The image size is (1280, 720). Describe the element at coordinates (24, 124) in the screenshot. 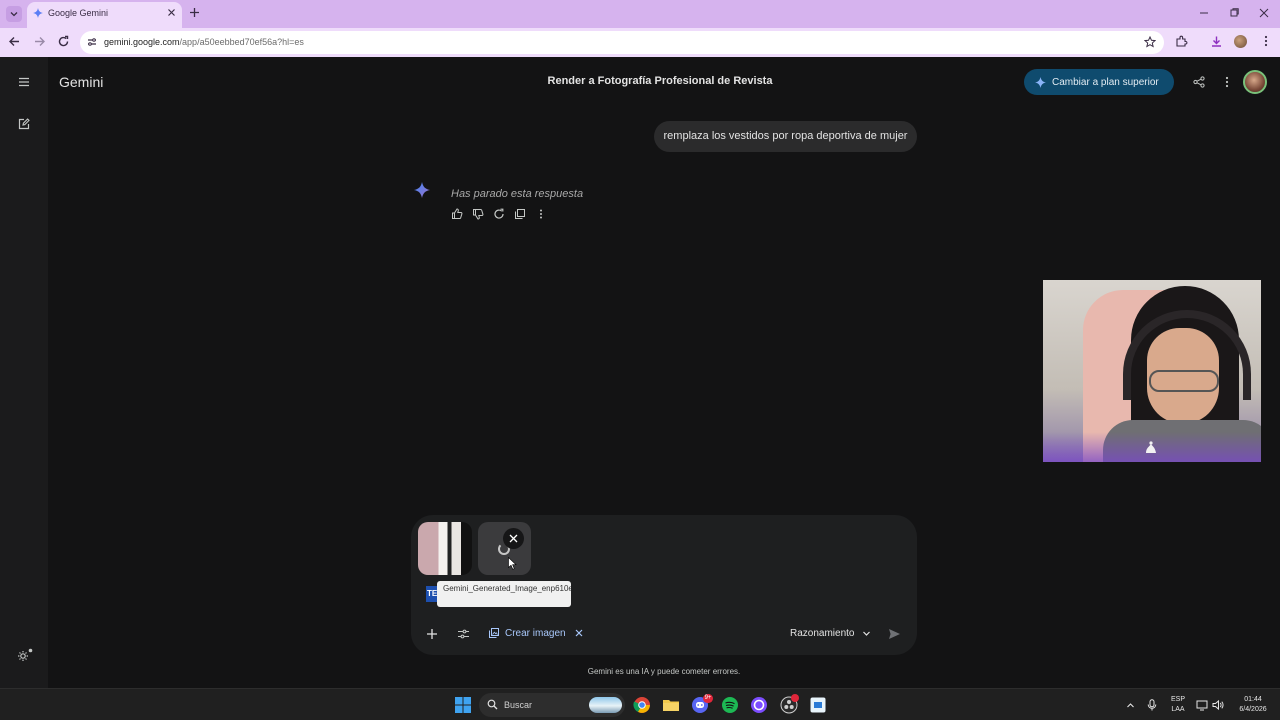

I see `new-chat-icon` at that location.